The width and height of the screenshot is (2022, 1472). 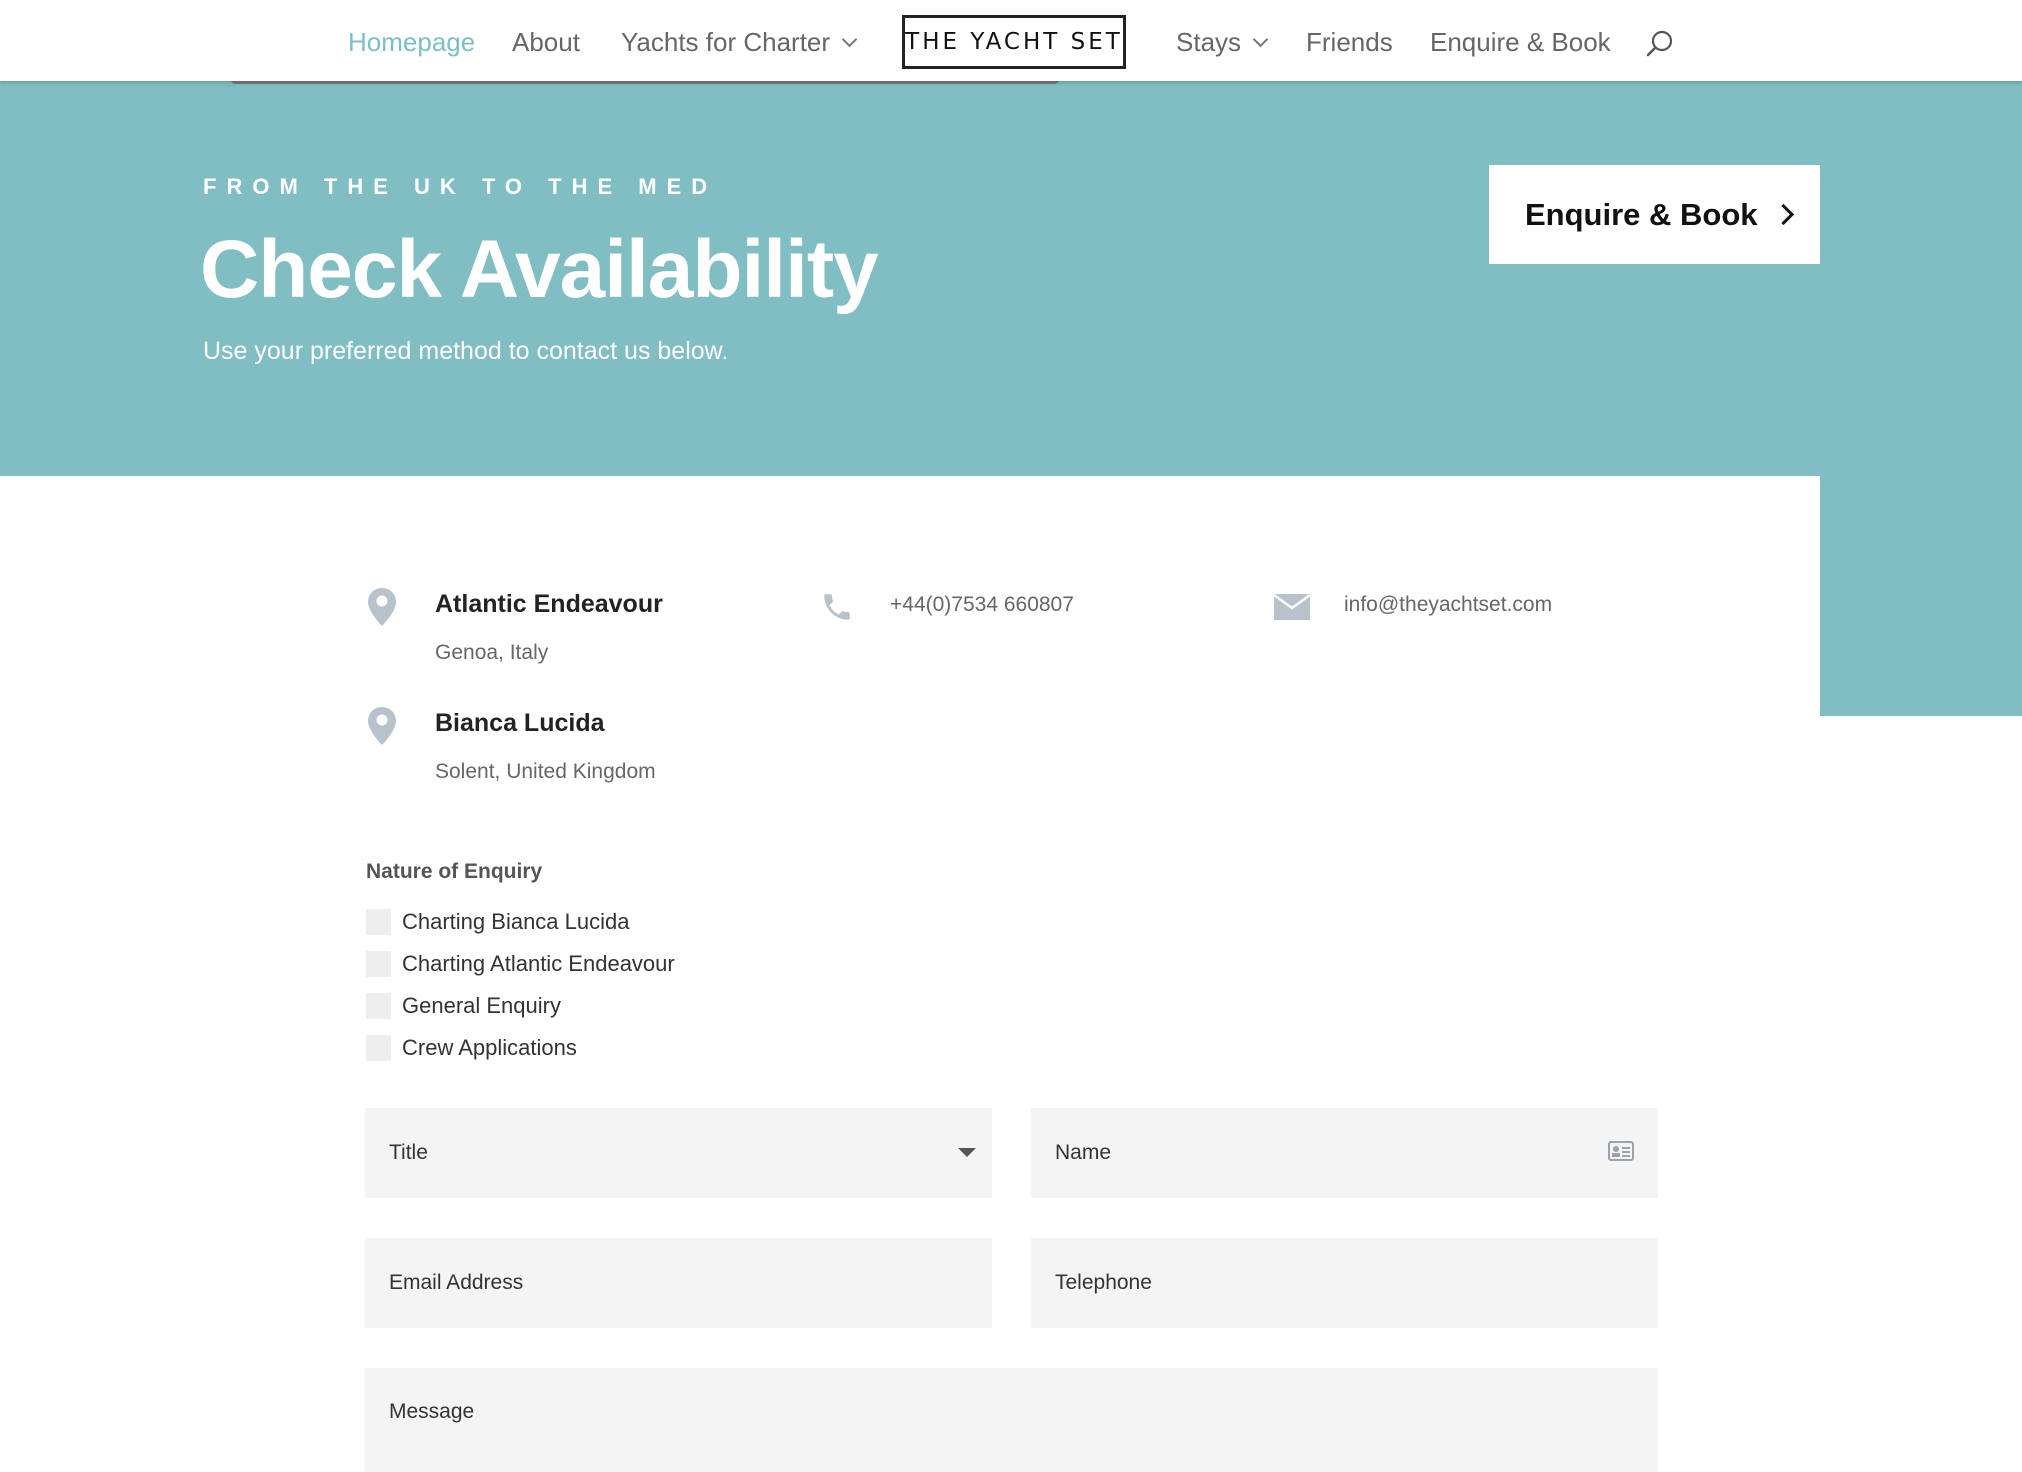 I want to click on location-name: Bianca Lucida, so click(x=520, y=723).